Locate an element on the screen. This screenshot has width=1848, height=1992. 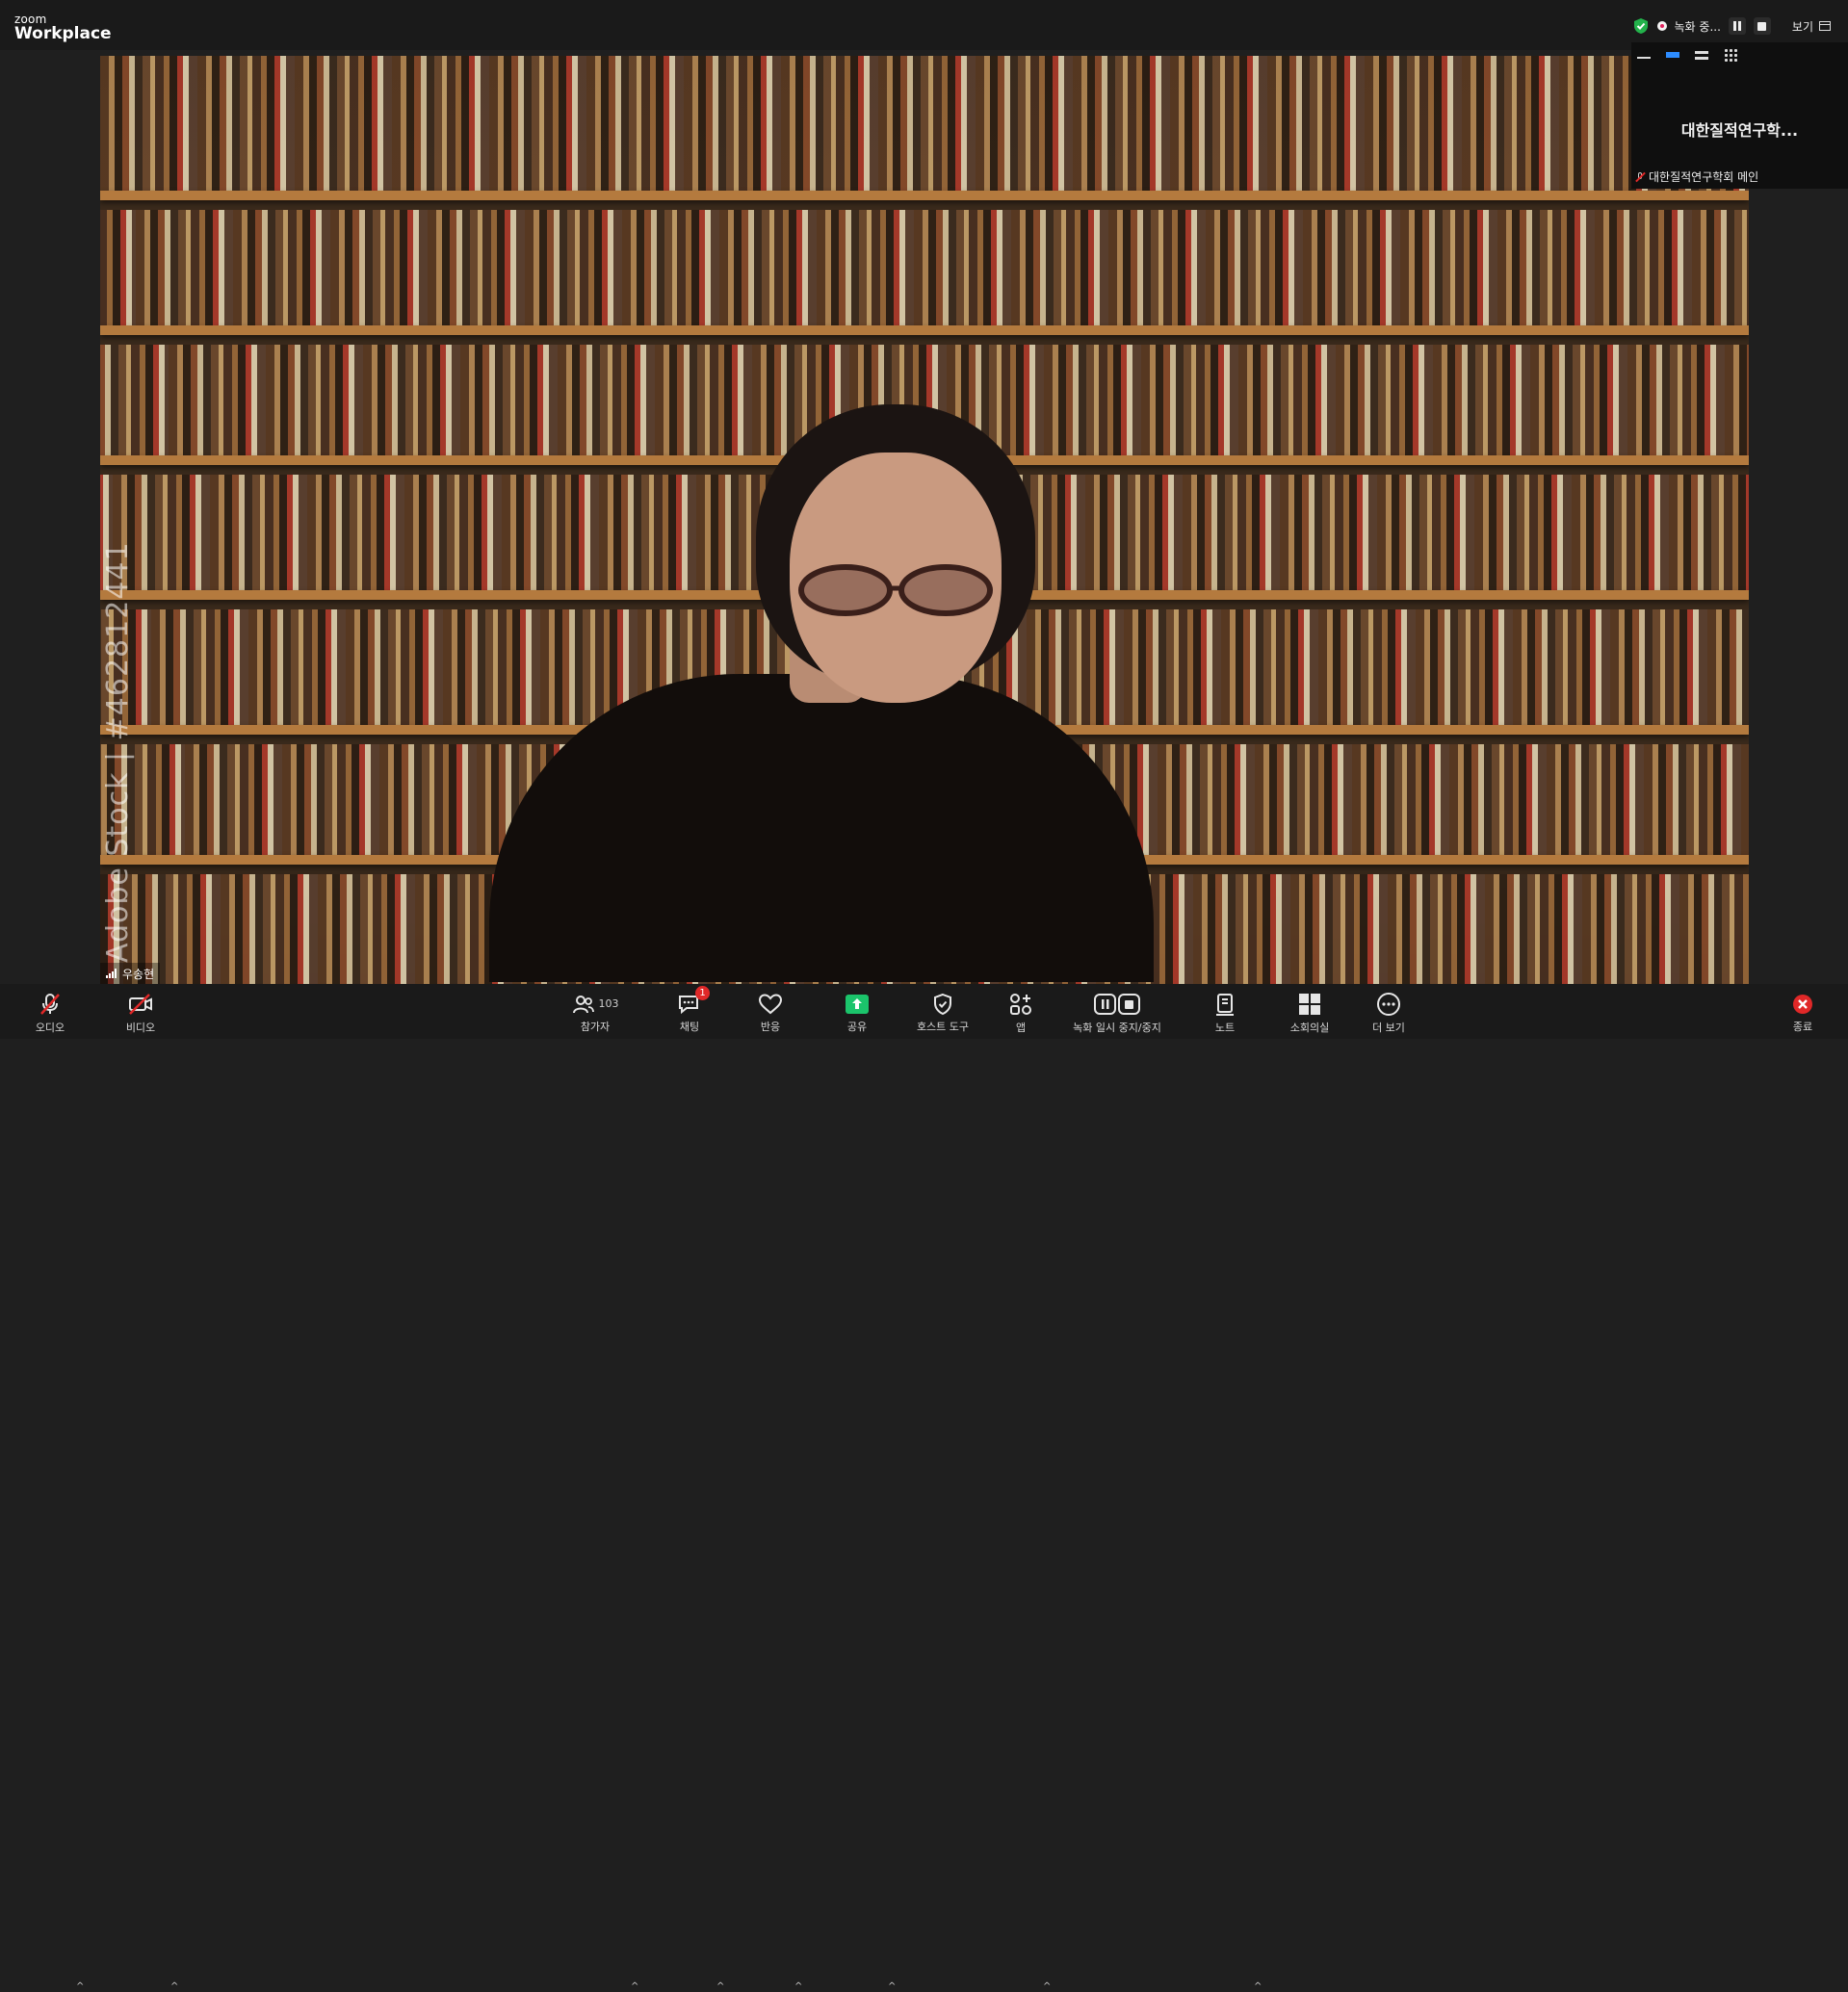
reactions-button: 반응 is located at coordinates (770, 1013).